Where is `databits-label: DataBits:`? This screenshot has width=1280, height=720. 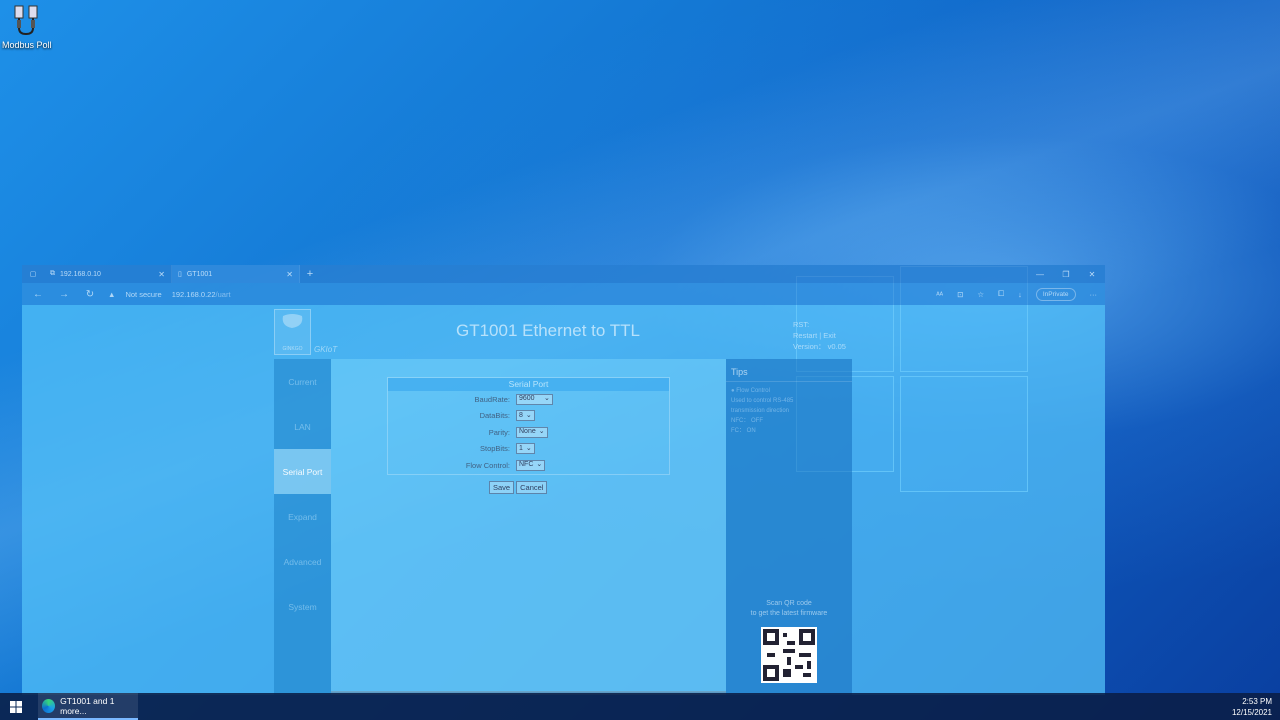 databits-label: DataBits: is located at coordinates (494, 416).